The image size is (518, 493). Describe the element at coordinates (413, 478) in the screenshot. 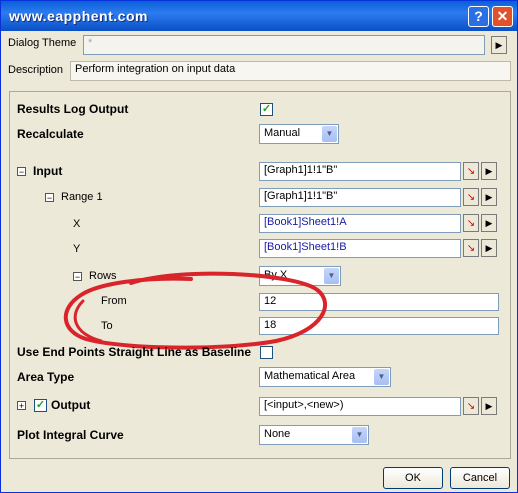

I see `ok-button: OK` at that location.